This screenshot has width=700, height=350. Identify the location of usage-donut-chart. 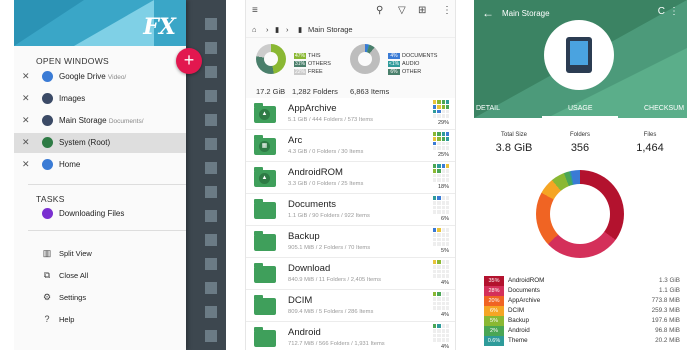
(580, 214).